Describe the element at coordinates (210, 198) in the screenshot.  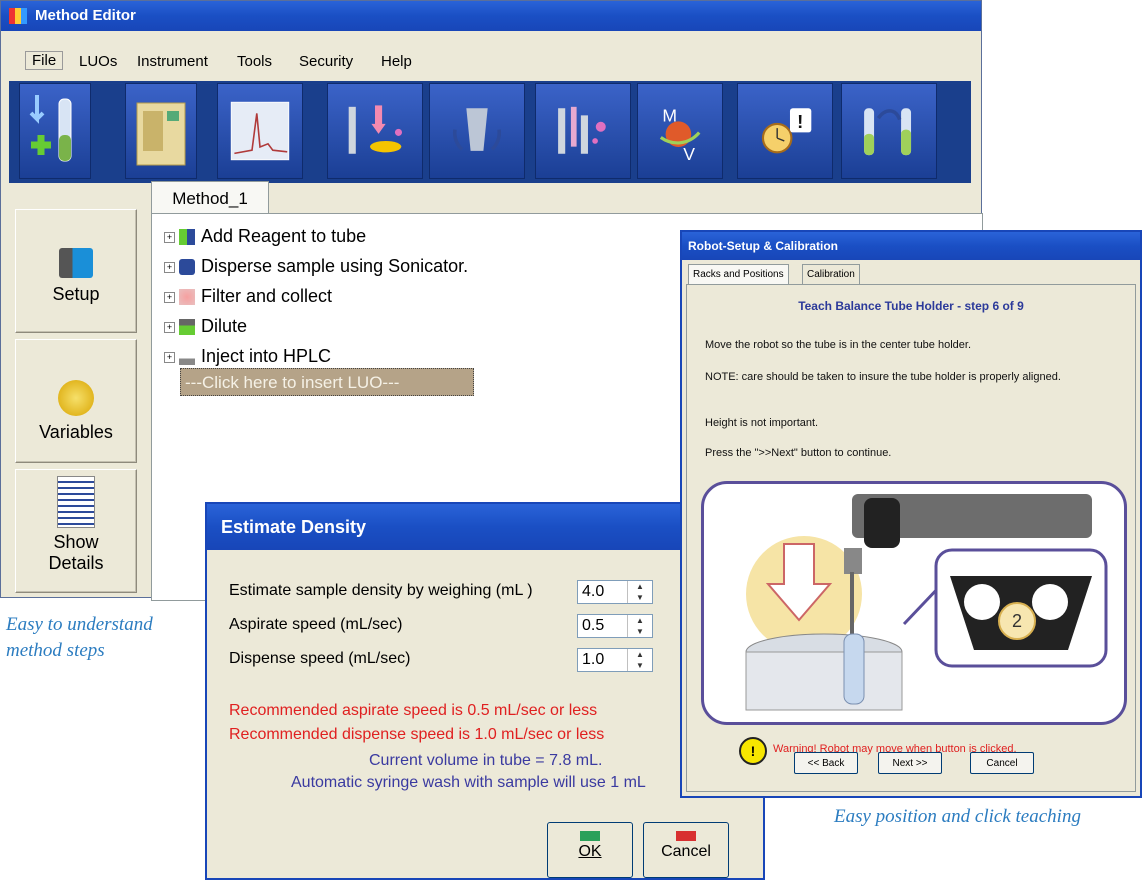
I see `tab-method-1: Method_1` at that location.